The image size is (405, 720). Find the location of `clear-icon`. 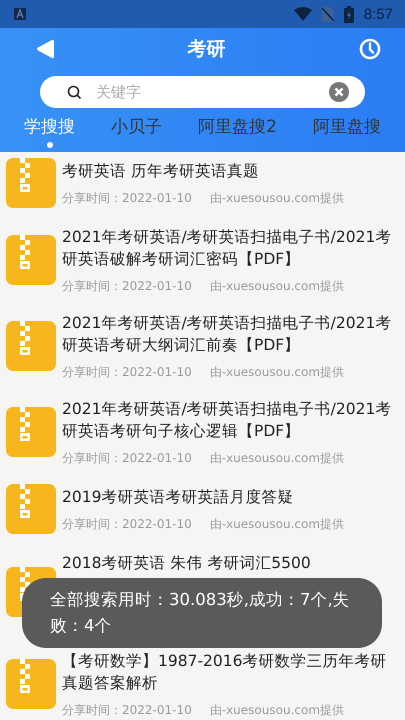

clear-icon is located at coordinates (339, 92).